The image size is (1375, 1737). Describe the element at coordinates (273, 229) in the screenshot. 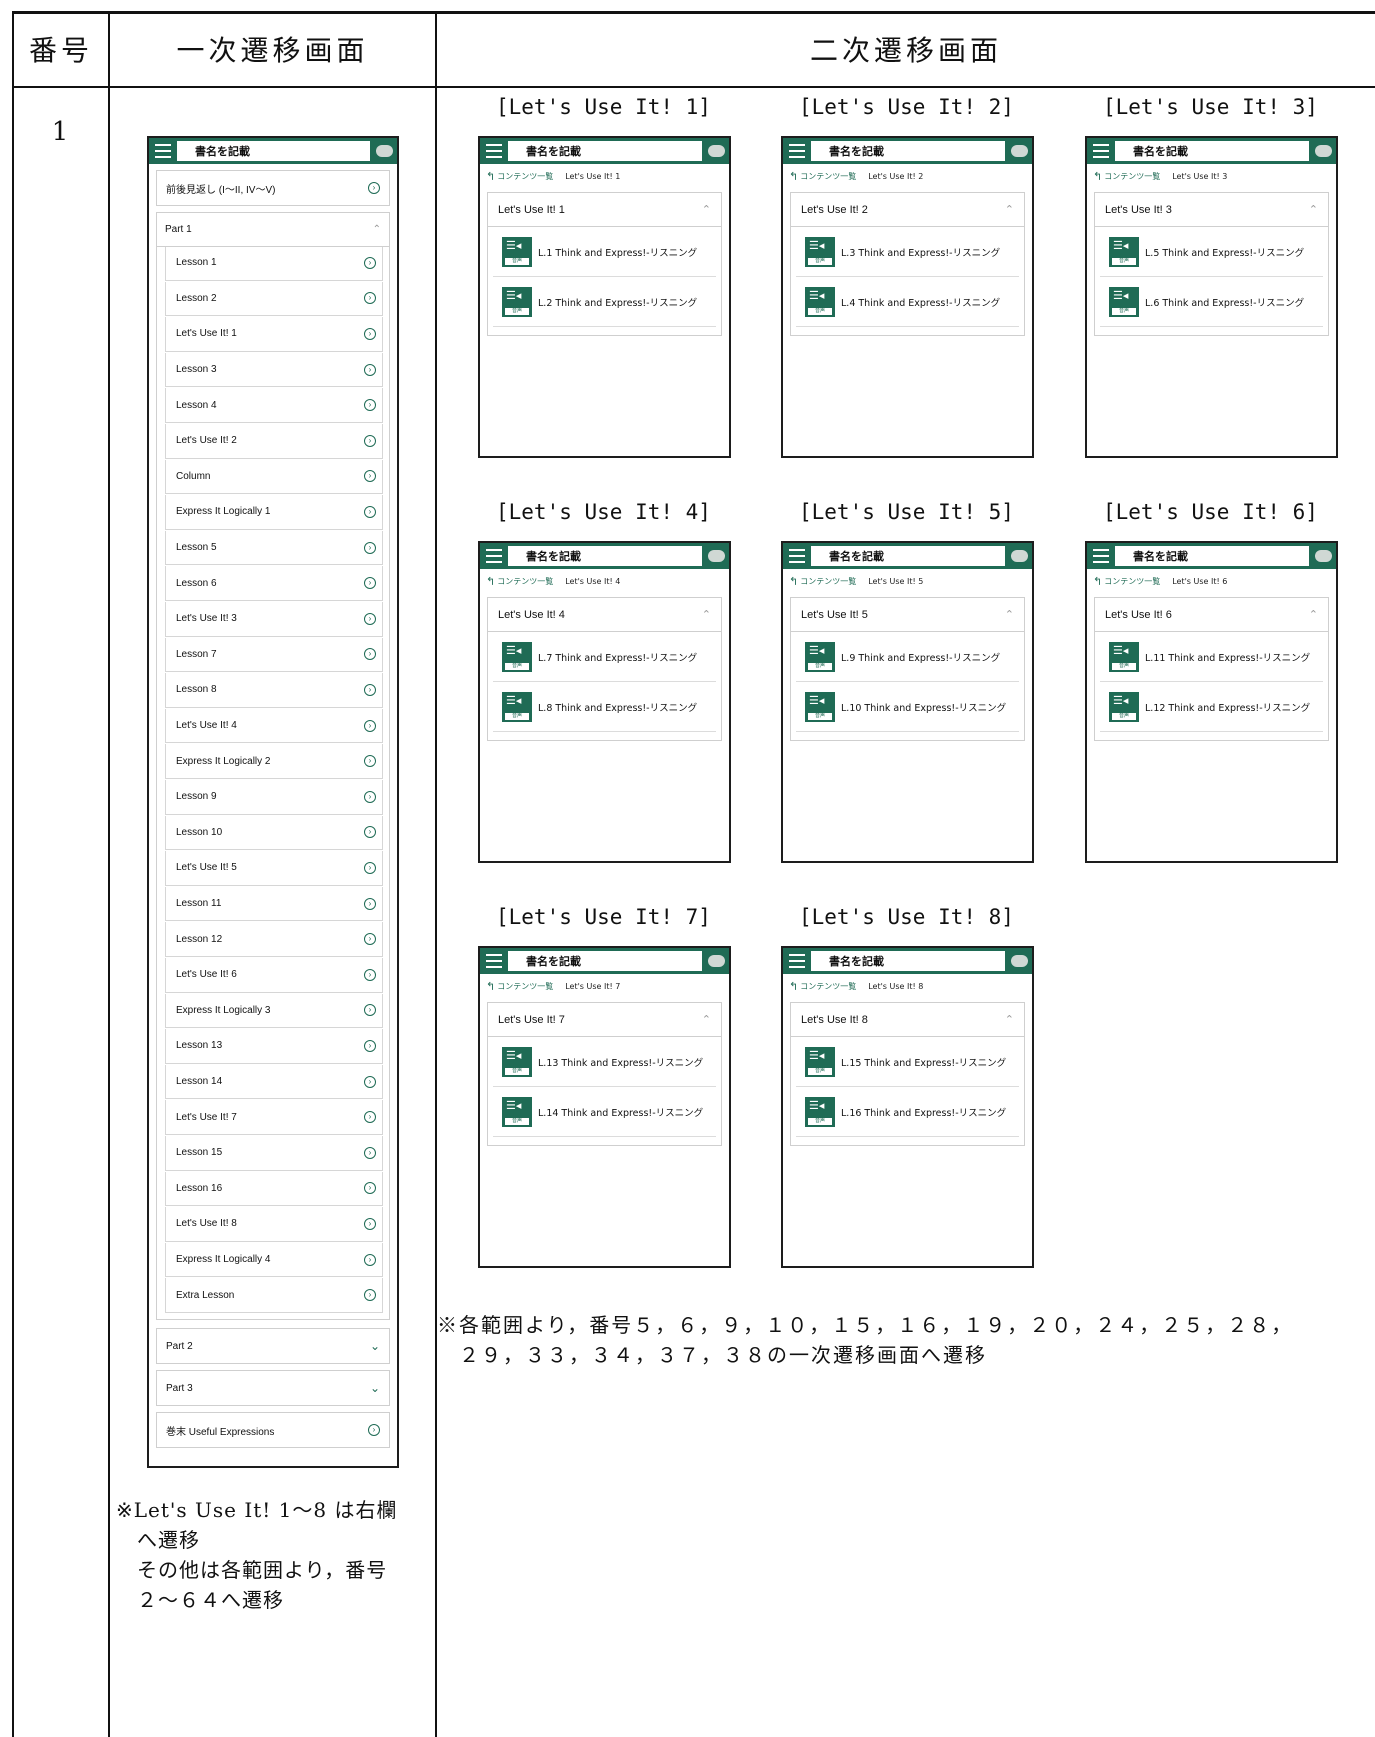

I see `part-header-expanded: Part 1 ⌃` at that location.